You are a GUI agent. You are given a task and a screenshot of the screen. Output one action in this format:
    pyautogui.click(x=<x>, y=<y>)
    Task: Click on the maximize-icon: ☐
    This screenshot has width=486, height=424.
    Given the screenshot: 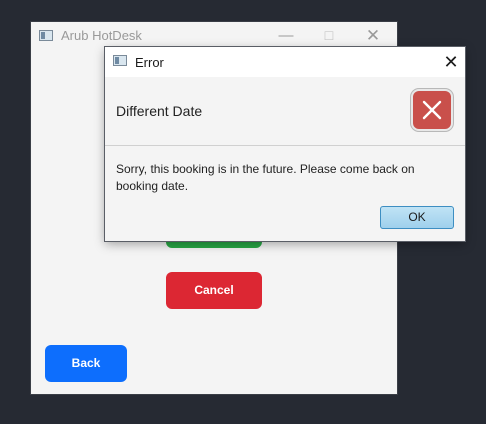 What is the action you would take?
    pyautogui.click(x=329, y=36)
    